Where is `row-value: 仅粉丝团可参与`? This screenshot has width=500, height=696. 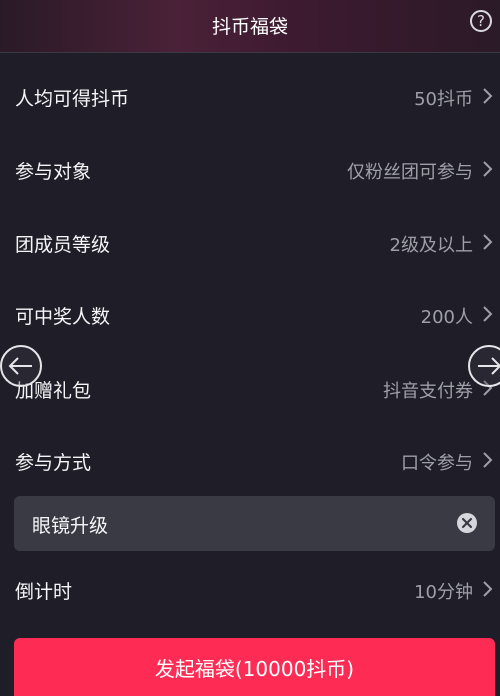
row-value: 仅粉丝团可参与 is located at coordinates (410, 172).